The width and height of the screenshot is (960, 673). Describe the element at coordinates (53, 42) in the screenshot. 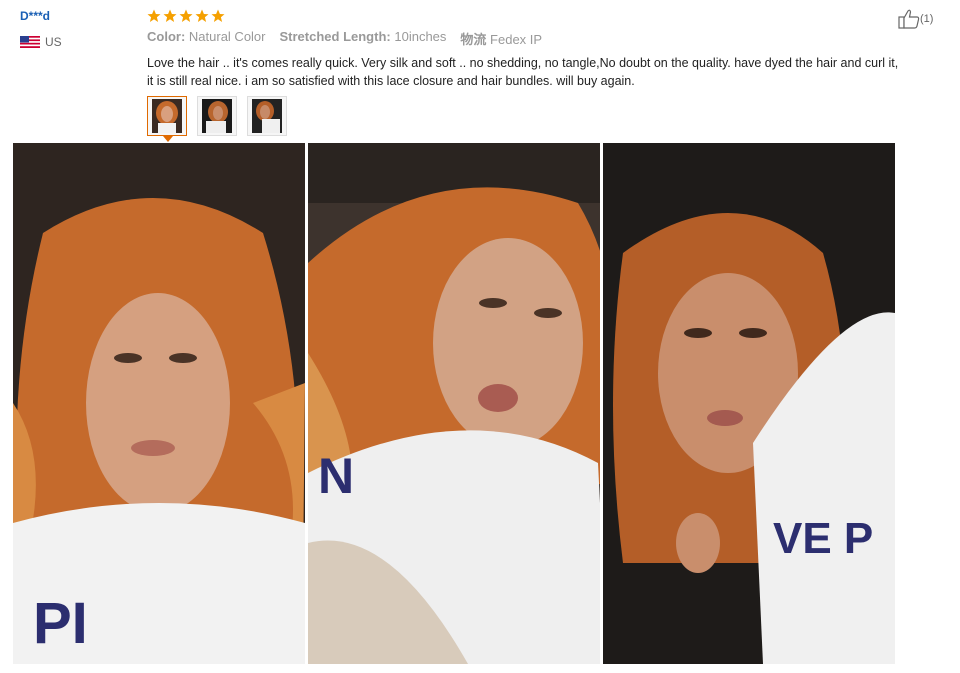

I see `reviewer-country-label: US` at that location.